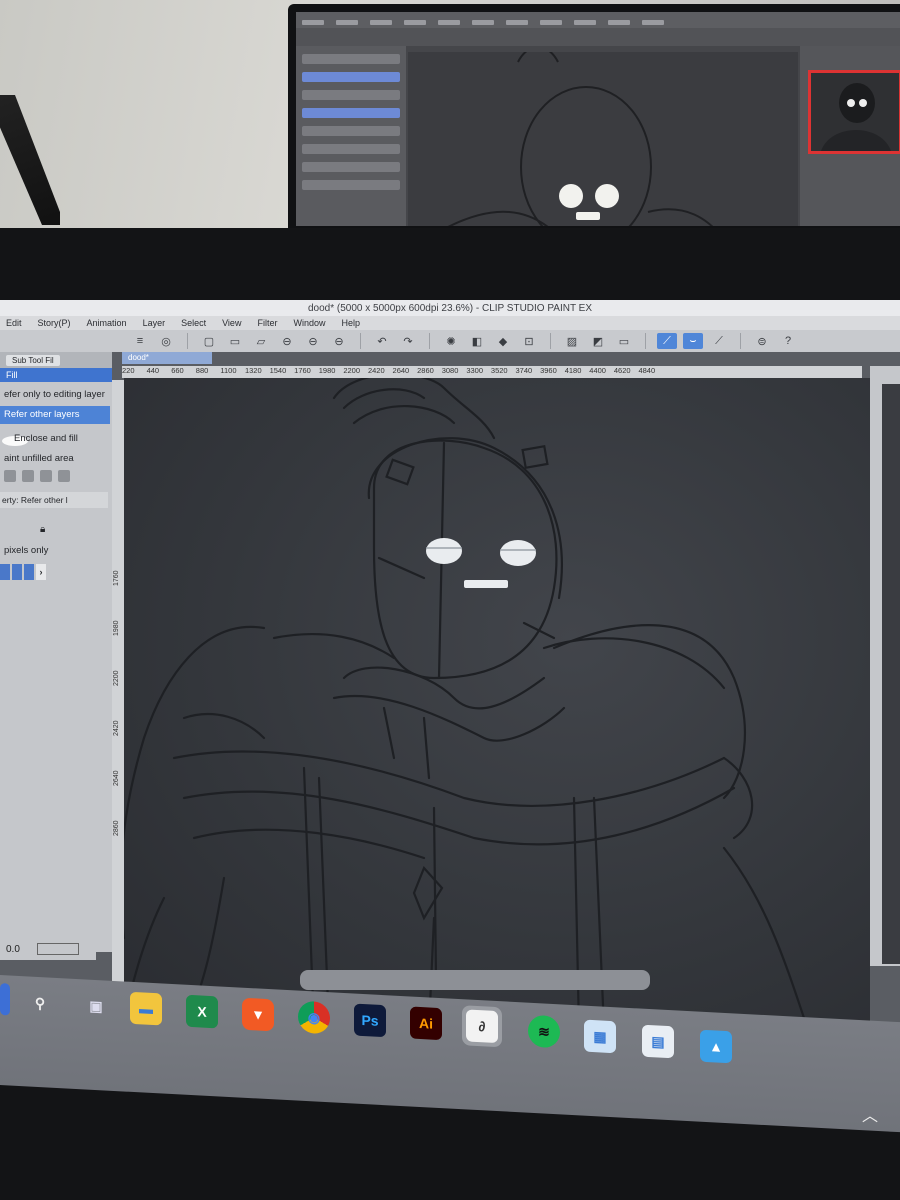  What do you see at coordinates (202, 1011) in the screenshot?
I see `excel-icon: X` at bounding box center [202, 1011].